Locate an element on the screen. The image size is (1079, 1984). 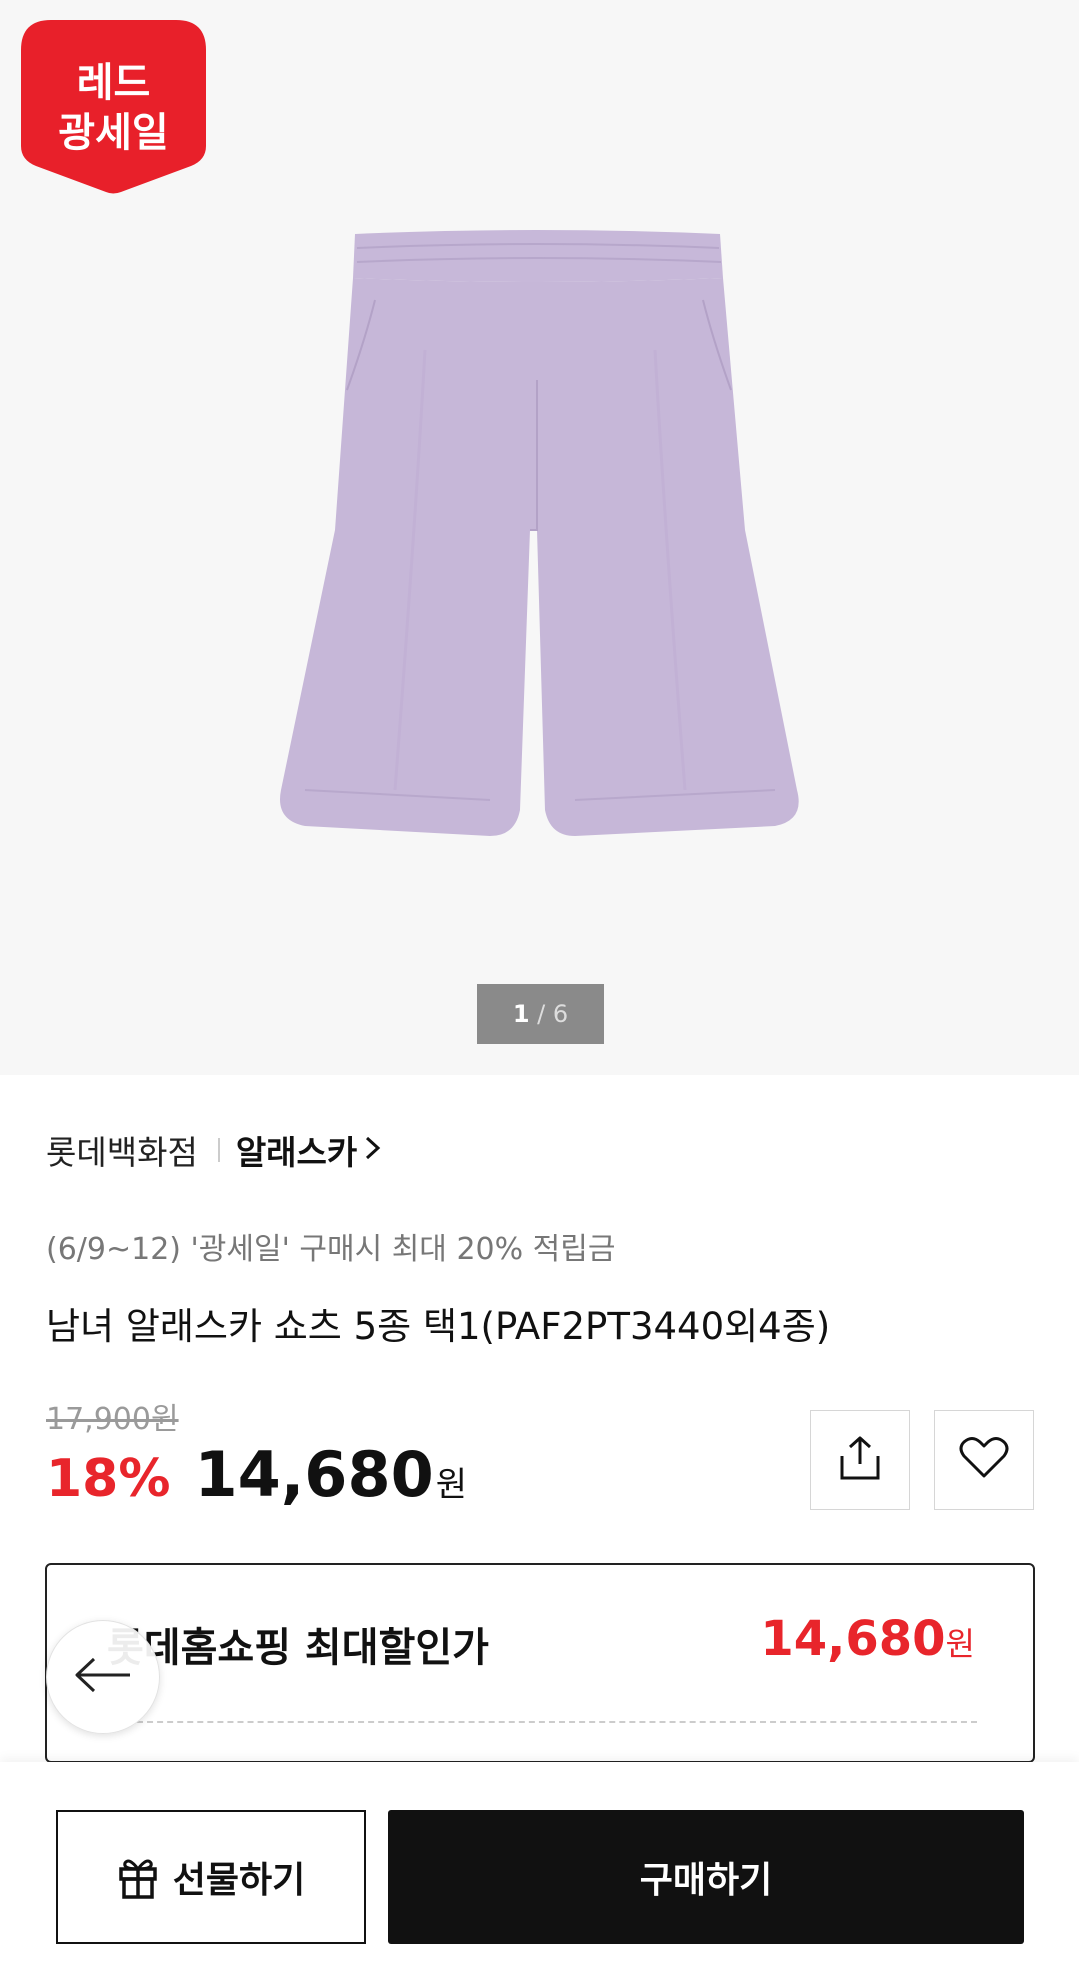
sale-price: 14,680 is located at coordinates (314, 1474).